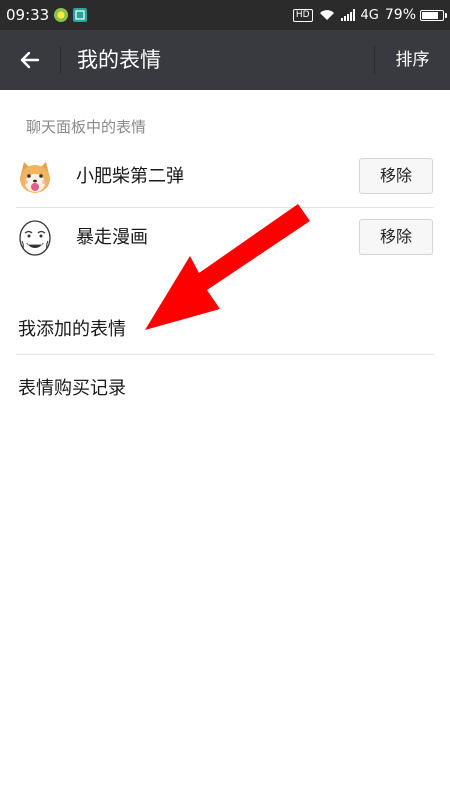 The image size is (450, 800). What do you see at coordinates (60, 60) in the screenshot?
I see `title-divider-left` at bounding box center [60, 60].